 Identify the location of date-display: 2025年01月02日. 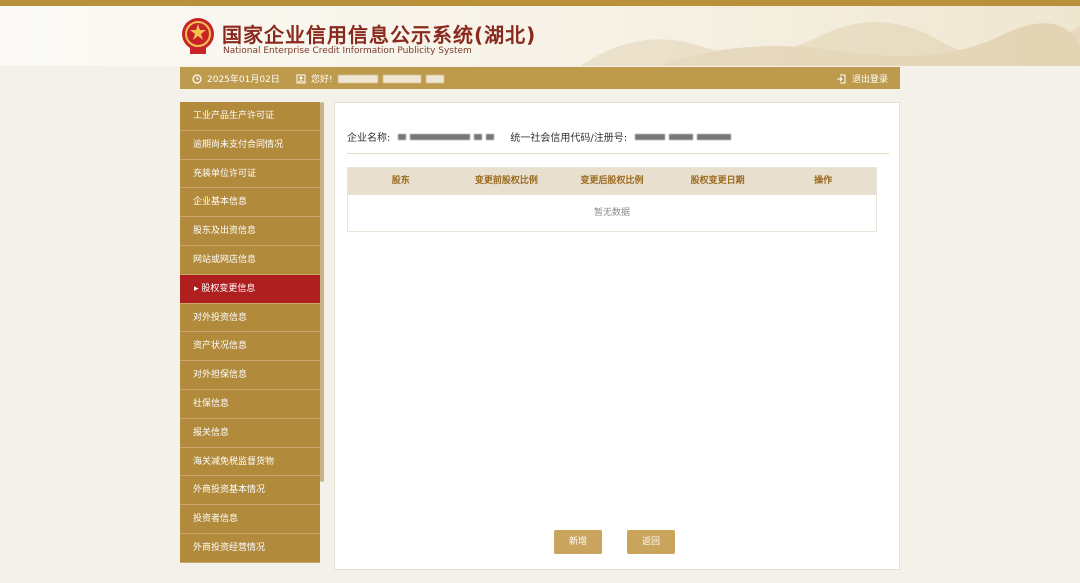
(236, 78).